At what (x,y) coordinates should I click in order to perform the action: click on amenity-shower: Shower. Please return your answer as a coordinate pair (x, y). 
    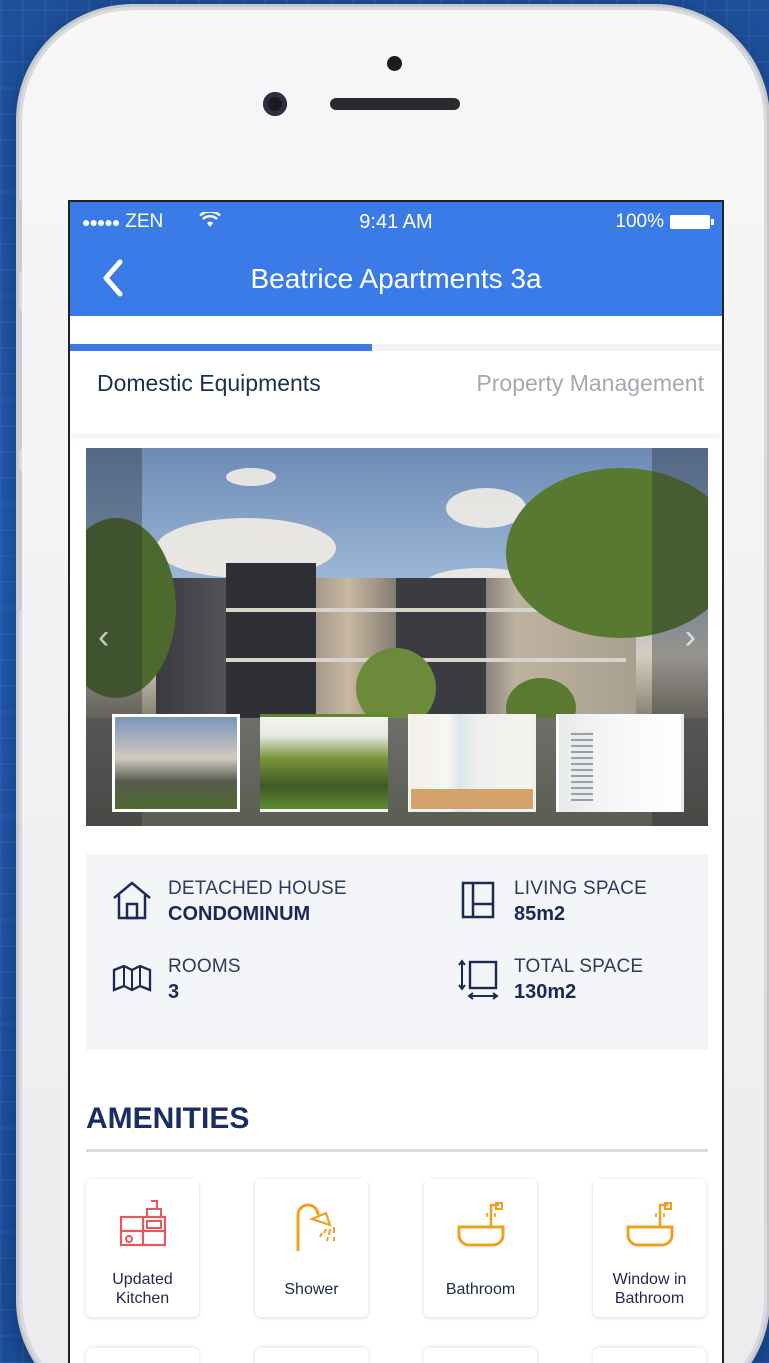
    Looking at the image, I should click on (311, 1248).